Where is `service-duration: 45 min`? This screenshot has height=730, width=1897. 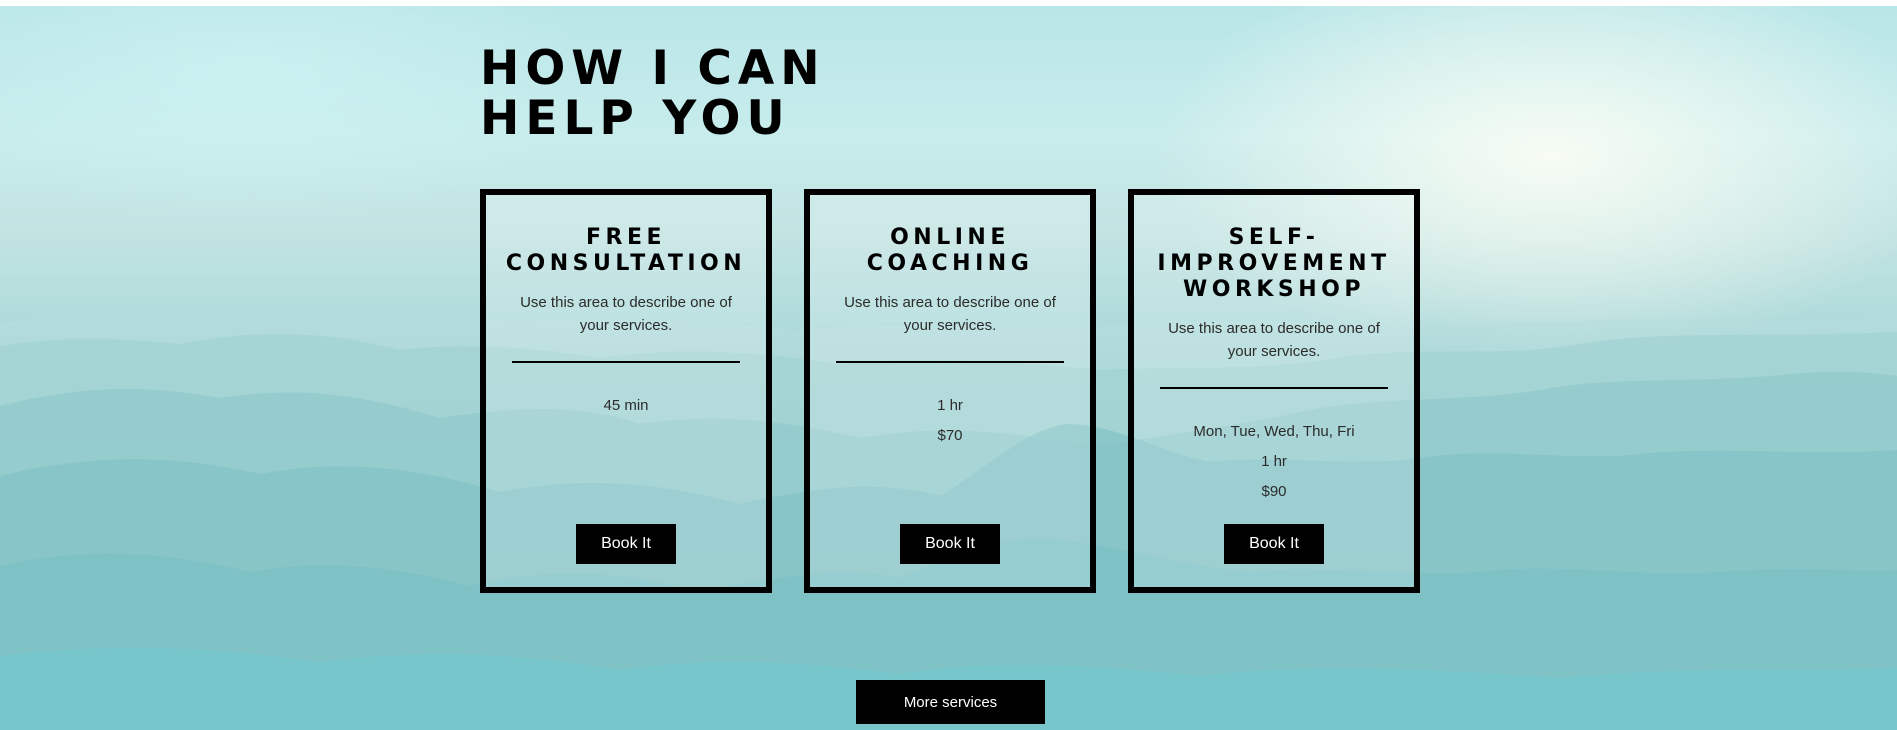
service-duration: 45 min is located at coordinates (626, 405).